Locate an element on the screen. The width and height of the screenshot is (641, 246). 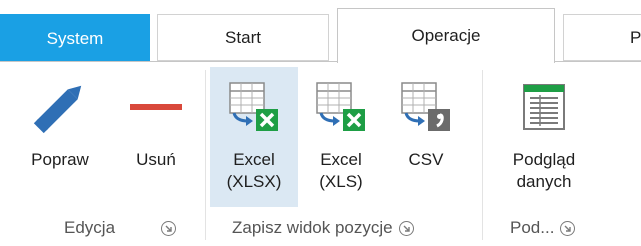
csv-button: CSV is located at coordinates (426, 137).